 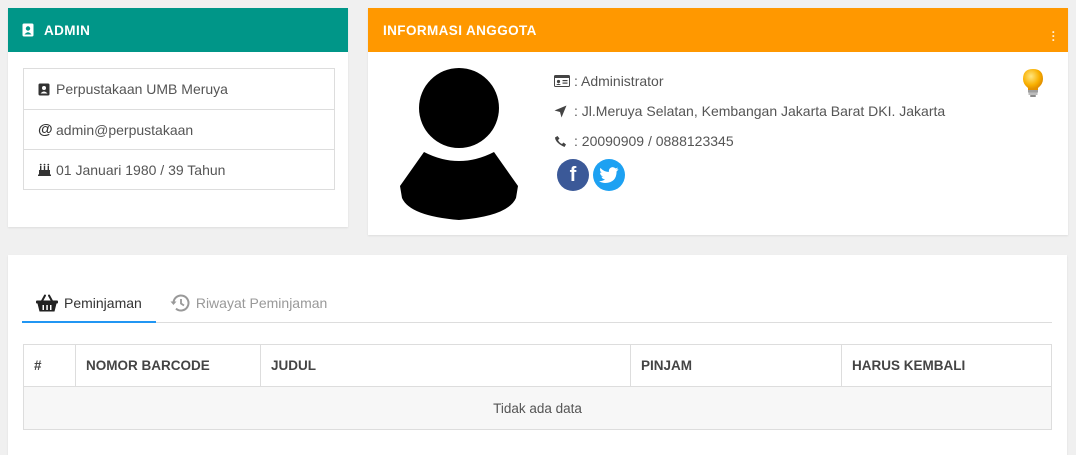 I want to click on column-header-barcode: NOMOR BARCODE, so click(x=168, y=365).